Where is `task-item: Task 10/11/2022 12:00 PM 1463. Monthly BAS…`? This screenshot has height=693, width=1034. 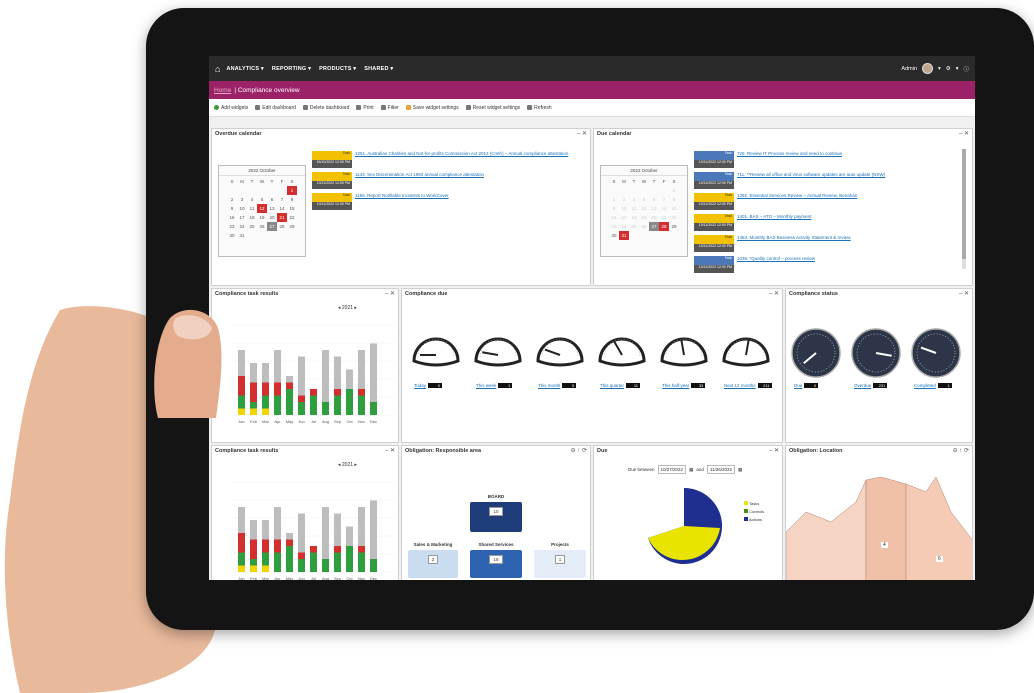
task-item: Task 10/11/2022 12:00 PM 1463. Monthly BAS… is located at coordinates (825, 243).